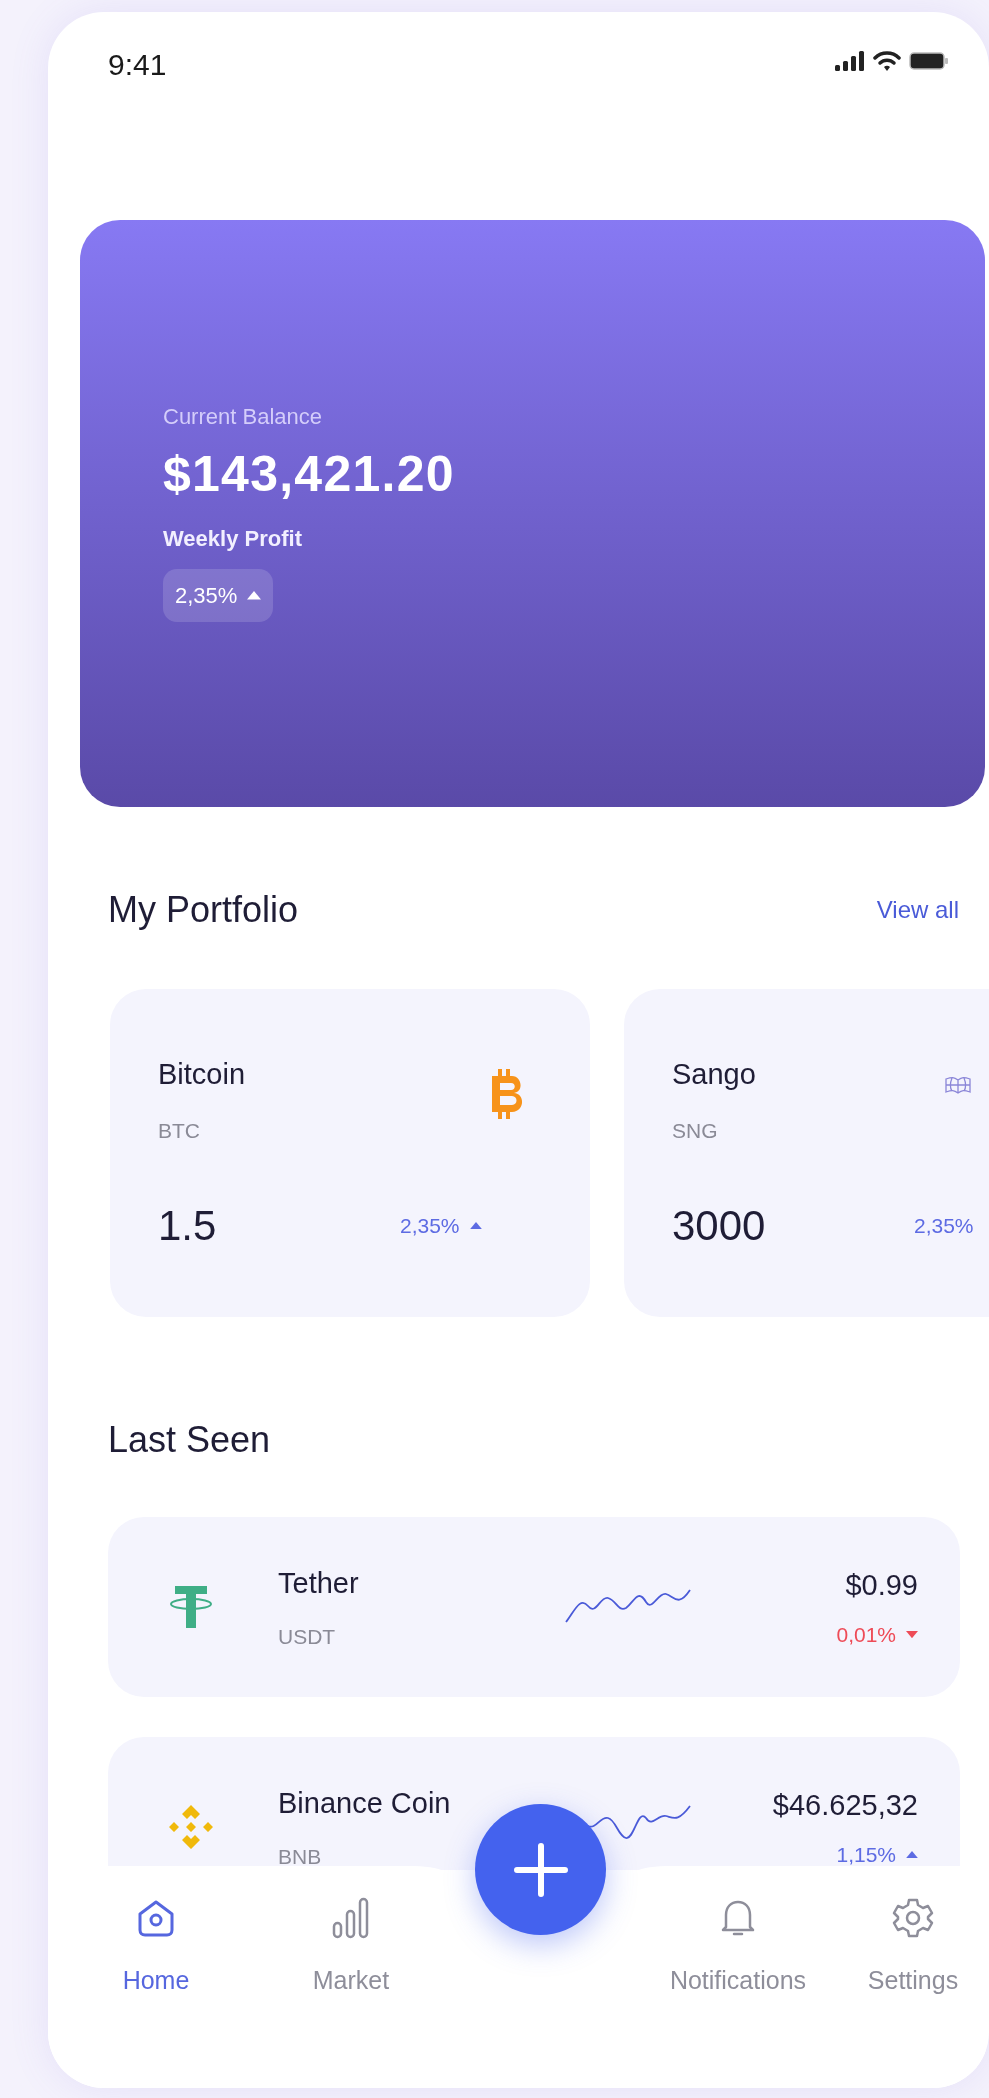 Image resolution: width=989 pixels, height=2098 pixels. I want to click on portfolio-card: Sango SNG 3000 2,35%, so click(806, 1153).